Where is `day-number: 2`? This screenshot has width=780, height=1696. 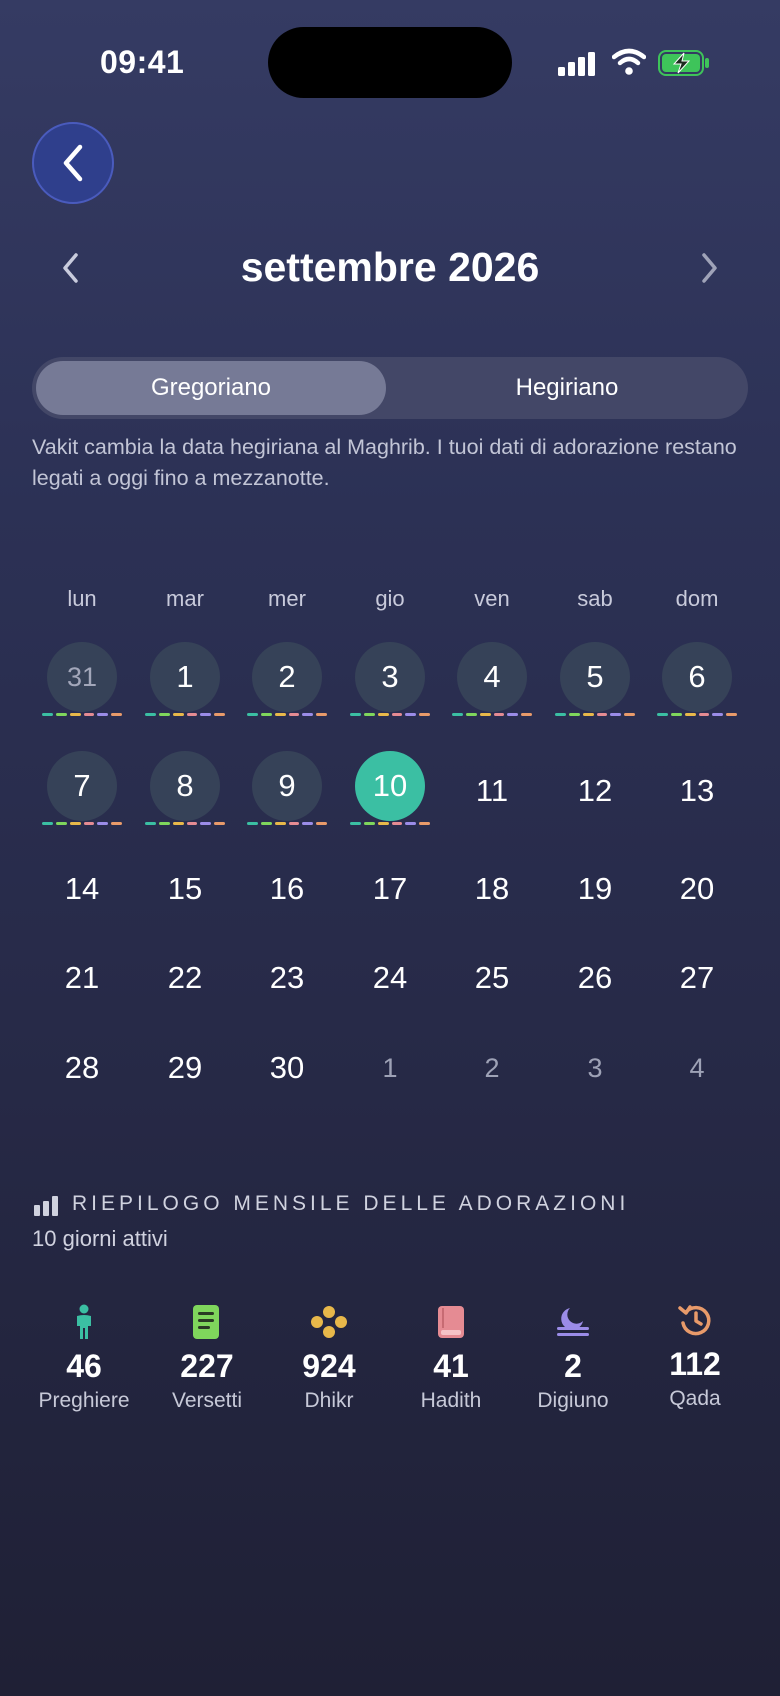 day-number: 2 is located at coordinates (287, 676).